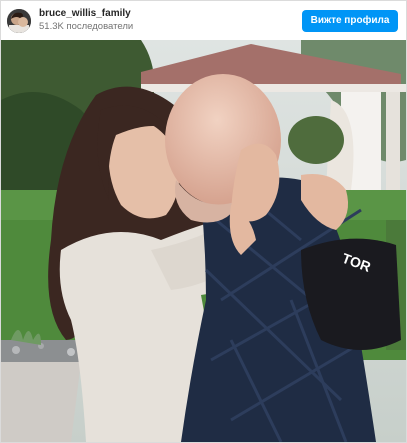 This screenshot has width=407, height=443. What do you see at coordinates (86, 14) in the screenshot?
I see `username: bruce_willis_family` at bounding box center [86, 14].